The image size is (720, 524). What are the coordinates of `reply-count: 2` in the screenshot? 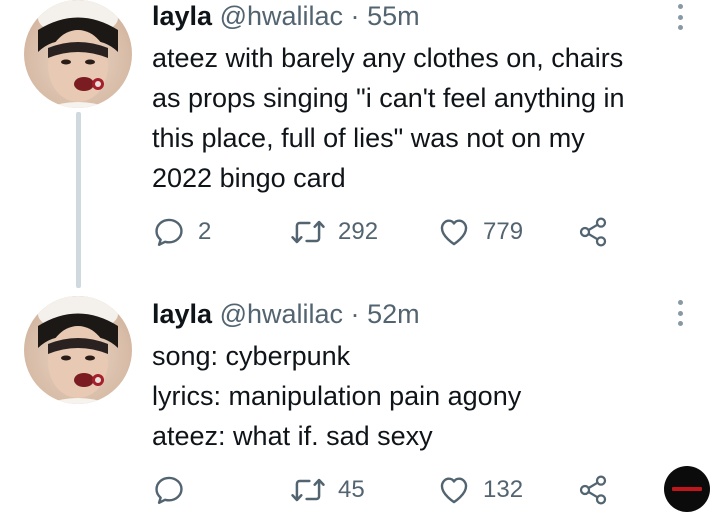 It's located at (205, 231).